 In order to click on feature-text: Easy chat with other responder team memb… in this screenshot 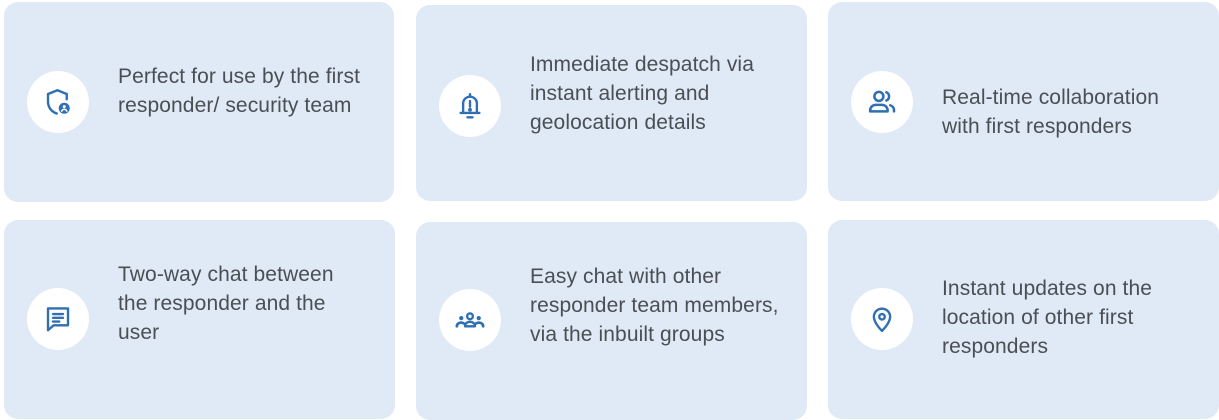, I will do `click(654, 305)`.